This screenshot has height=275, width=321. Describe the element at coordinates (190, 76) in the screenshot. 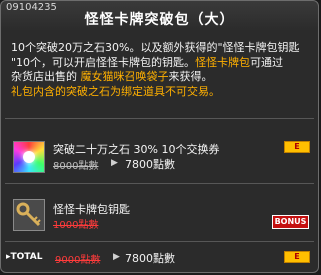

I see `desc-line-4b: 来获得。` at that location.